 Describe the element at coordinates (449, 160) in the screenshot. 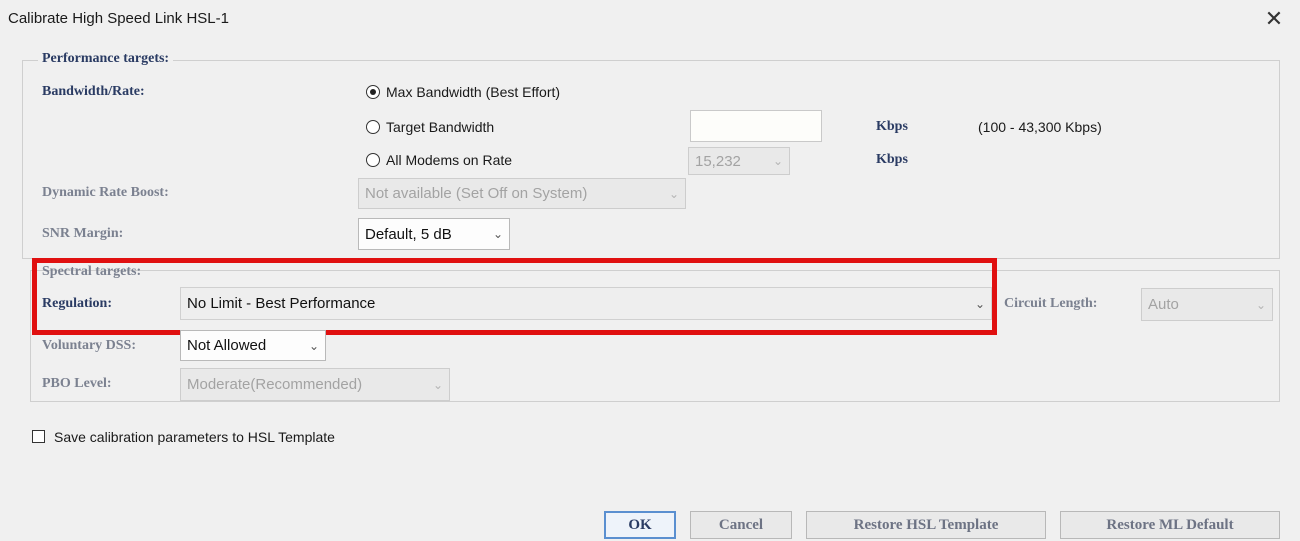

I see `all-modems-label: All Modems on Rate` at that location.